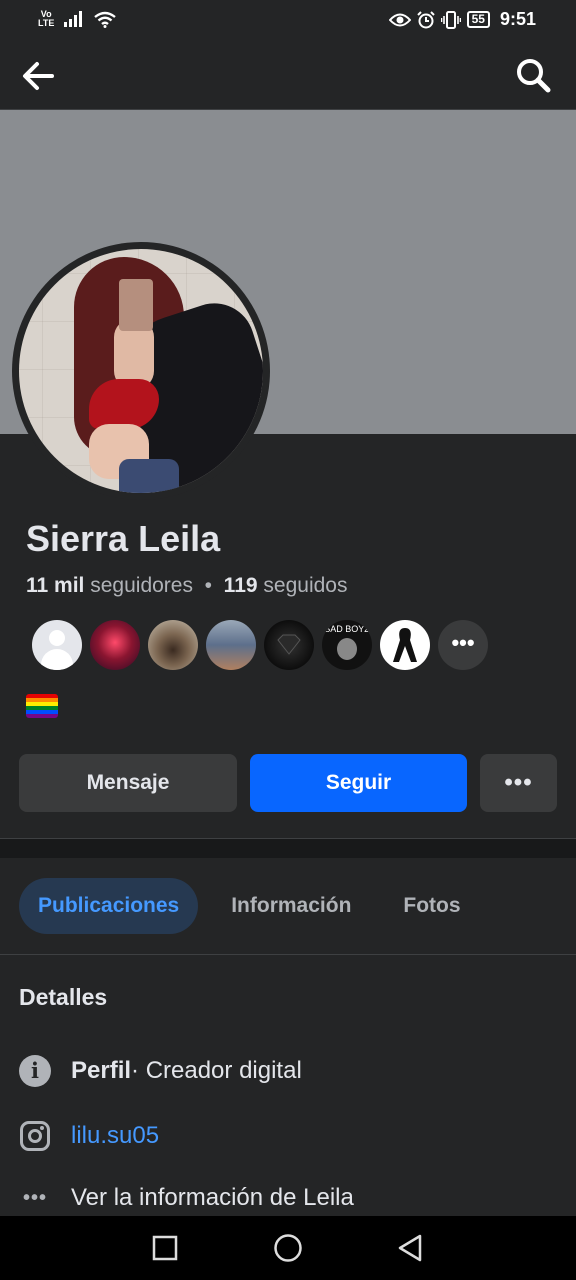 The height and width of the screenshot is (1280, 576). I want to click on profile-photo, so click(141, 371).